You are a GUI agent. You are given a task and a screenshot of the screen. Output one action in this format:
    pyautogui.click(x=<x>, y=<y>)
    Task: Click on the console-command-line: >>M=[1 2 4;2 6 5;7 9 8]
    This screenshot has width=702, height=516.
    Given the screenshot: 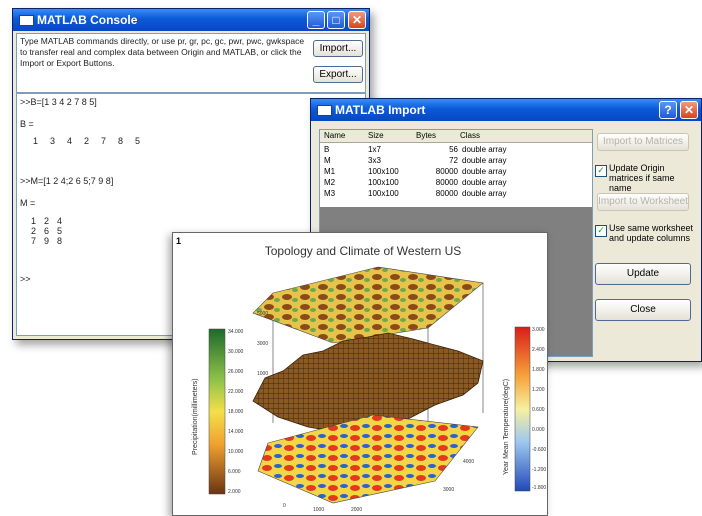 What is the action you would take?
    pyautogui.click(x=67, y=181)
    